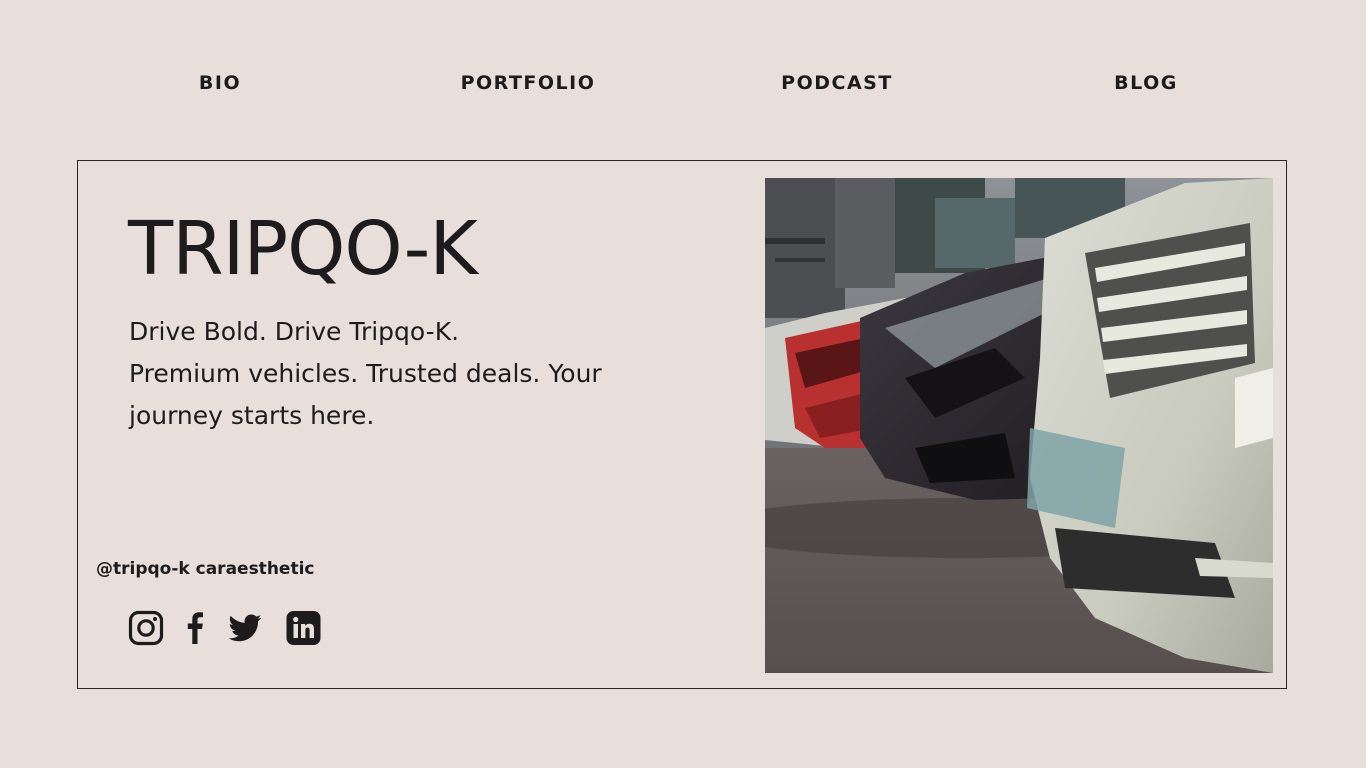 The image size is (1366, 768). Describe the element at coordinates (294, 331) in the screenshot. I see `tagline-line-1: Drive Bold. Drive Tripqo-K.` at that location.